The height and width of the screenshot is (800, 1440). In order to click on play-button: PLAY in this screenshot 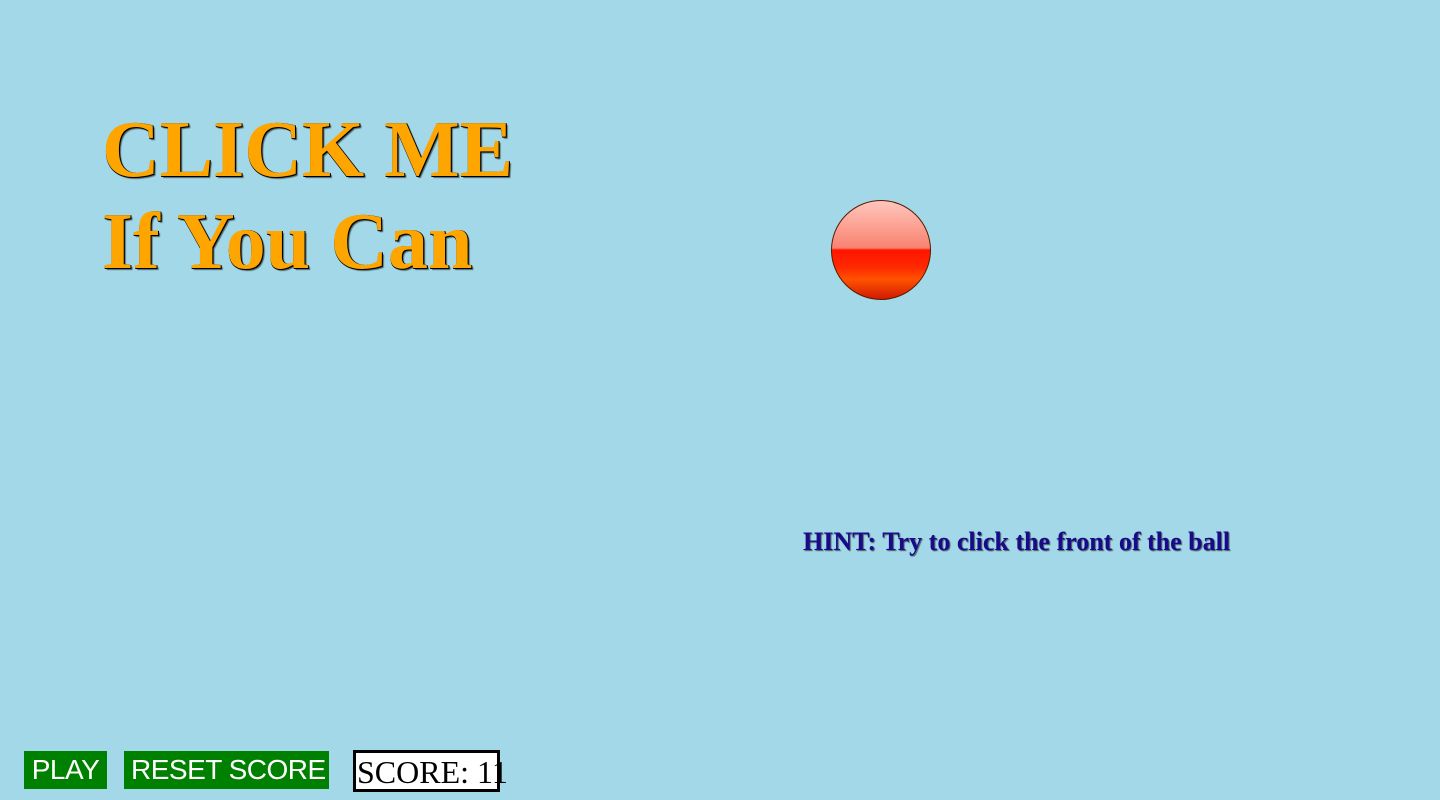, I will do `click(65, 770)`.